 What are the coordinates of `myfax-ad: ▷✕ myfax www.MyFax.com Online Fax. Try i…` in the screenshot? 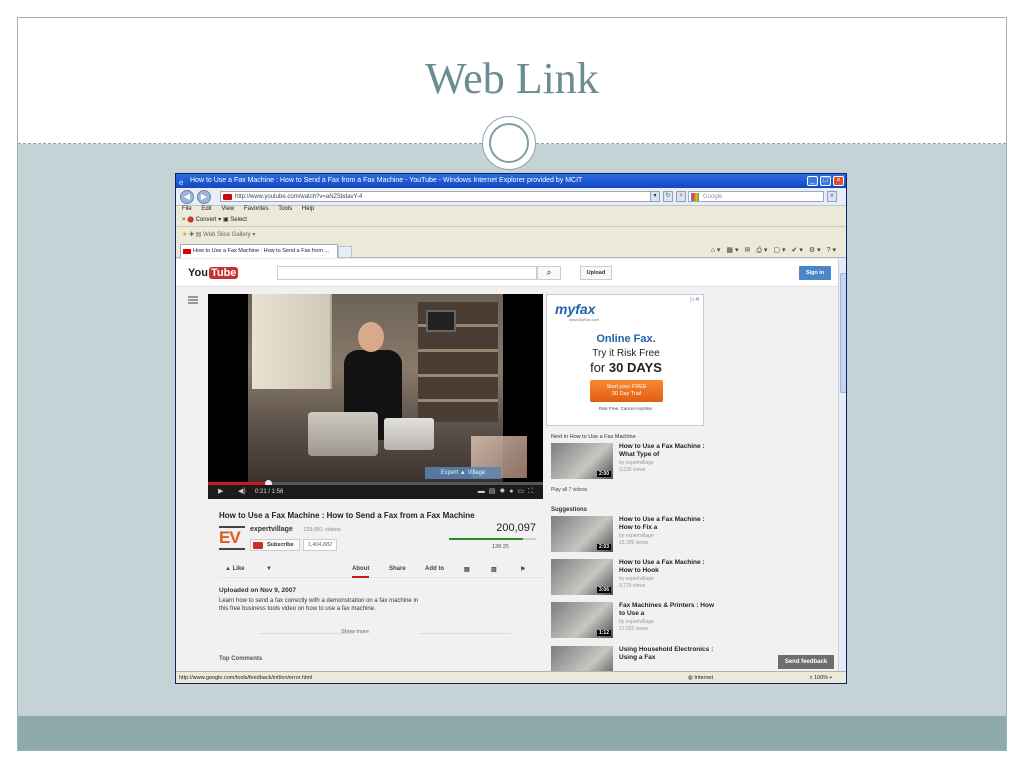 It's located at (625, 360).